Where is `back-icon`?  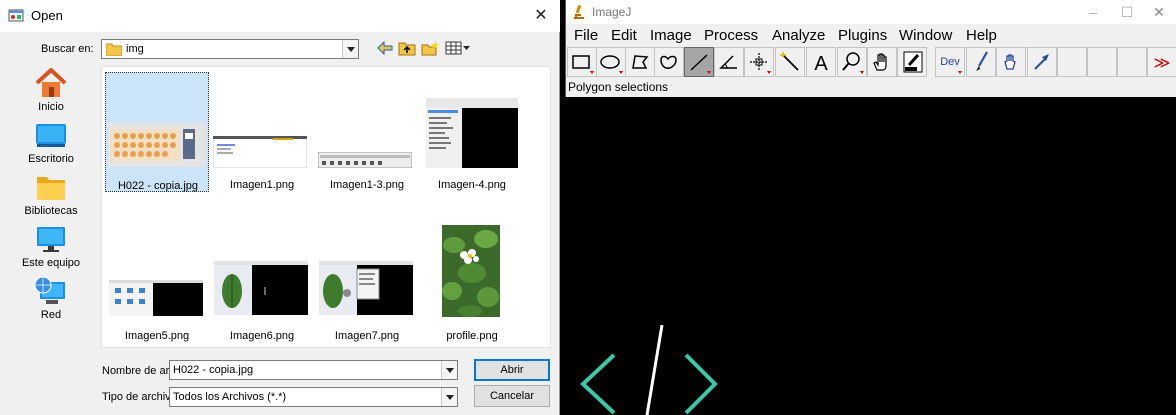
back-icon is located at coordinates (385, 48).